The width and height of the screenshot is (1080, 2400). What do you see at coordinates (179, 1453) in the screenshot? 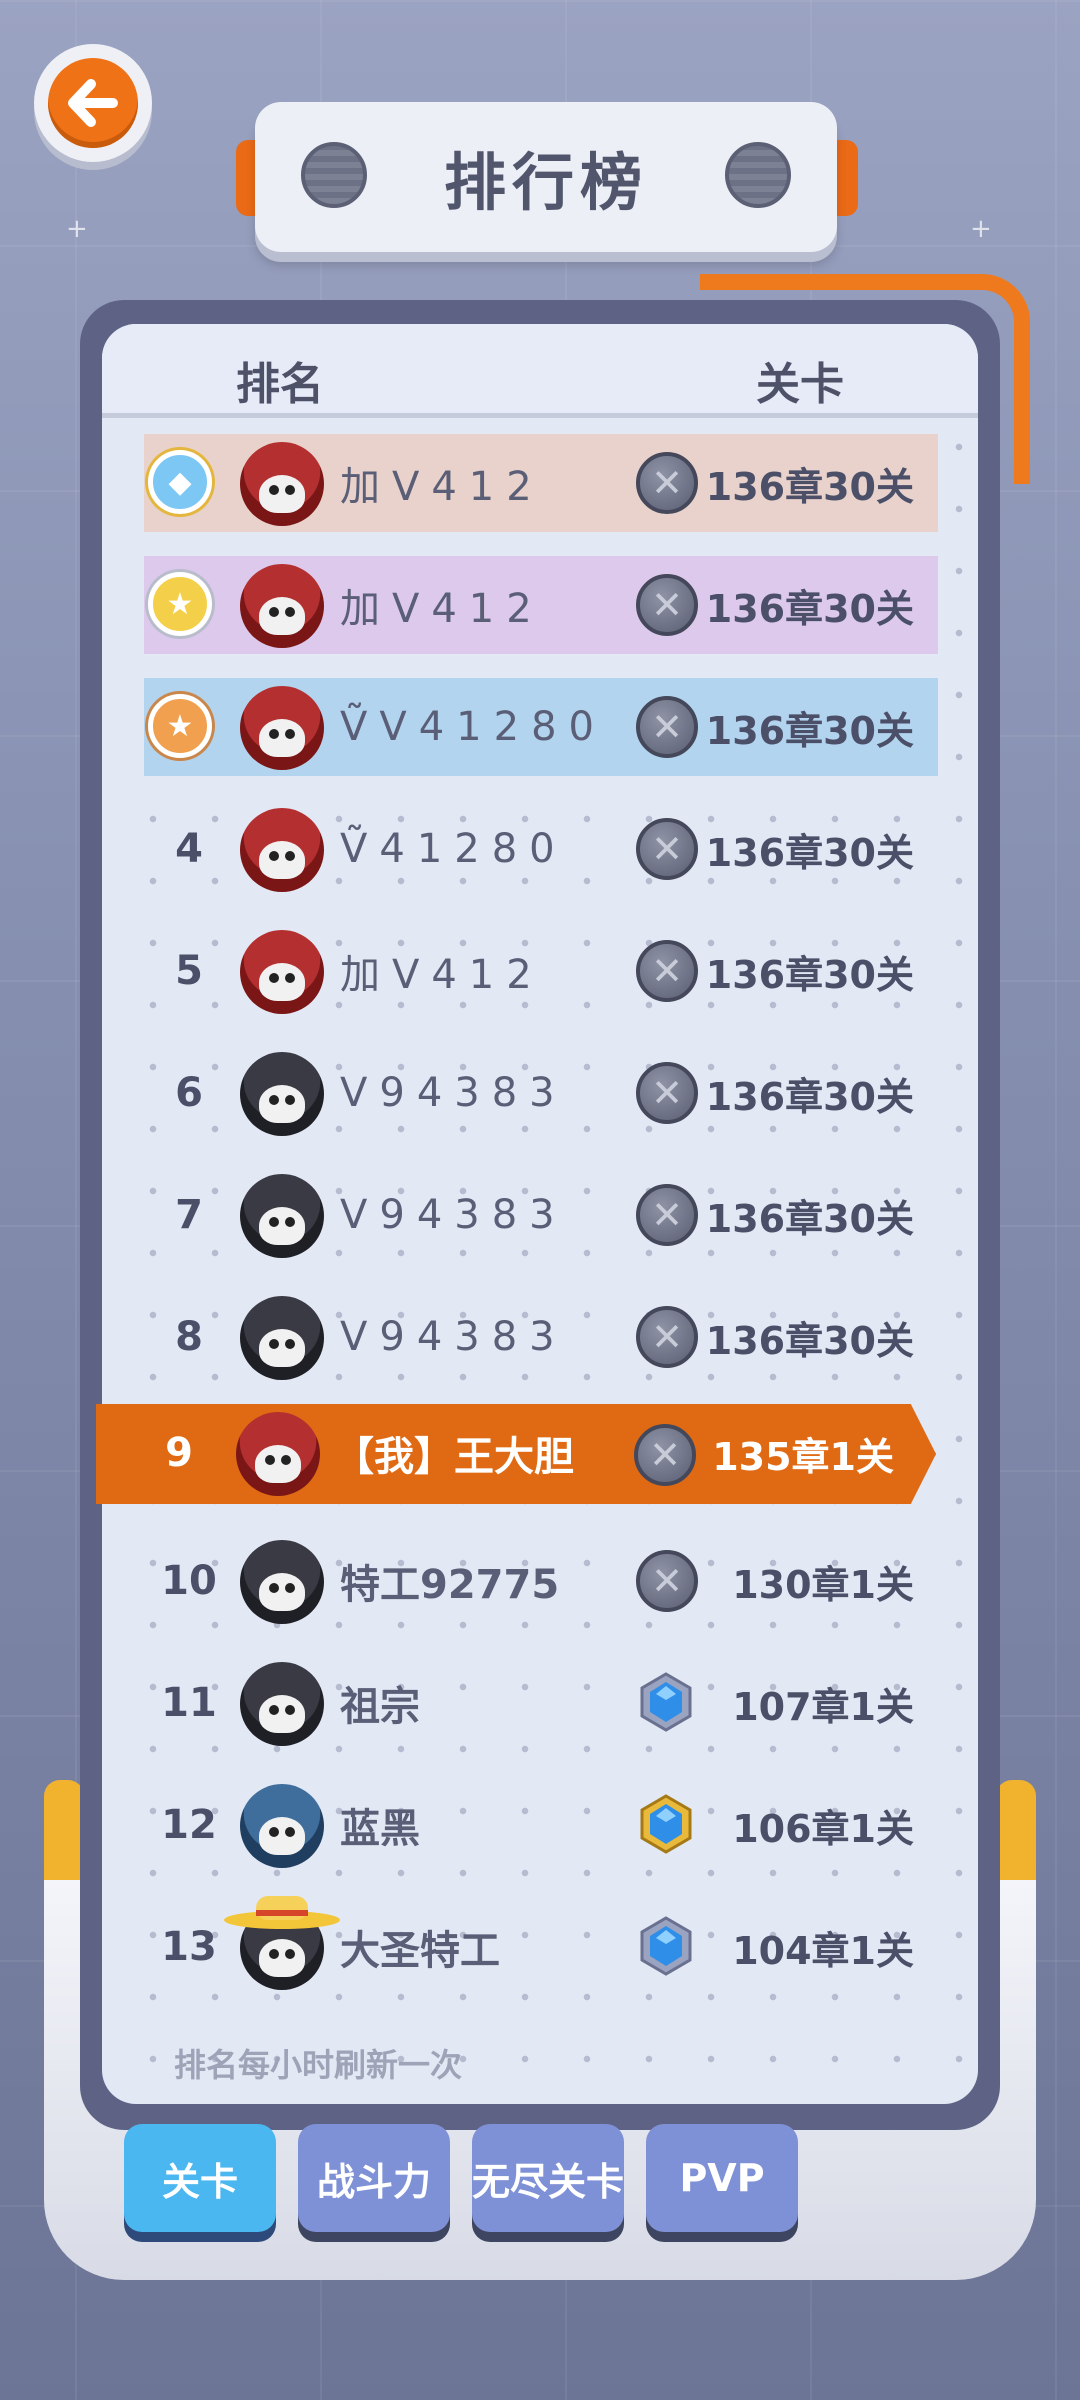
I see `rank-number: 9` at bounding box center [179, 1453].